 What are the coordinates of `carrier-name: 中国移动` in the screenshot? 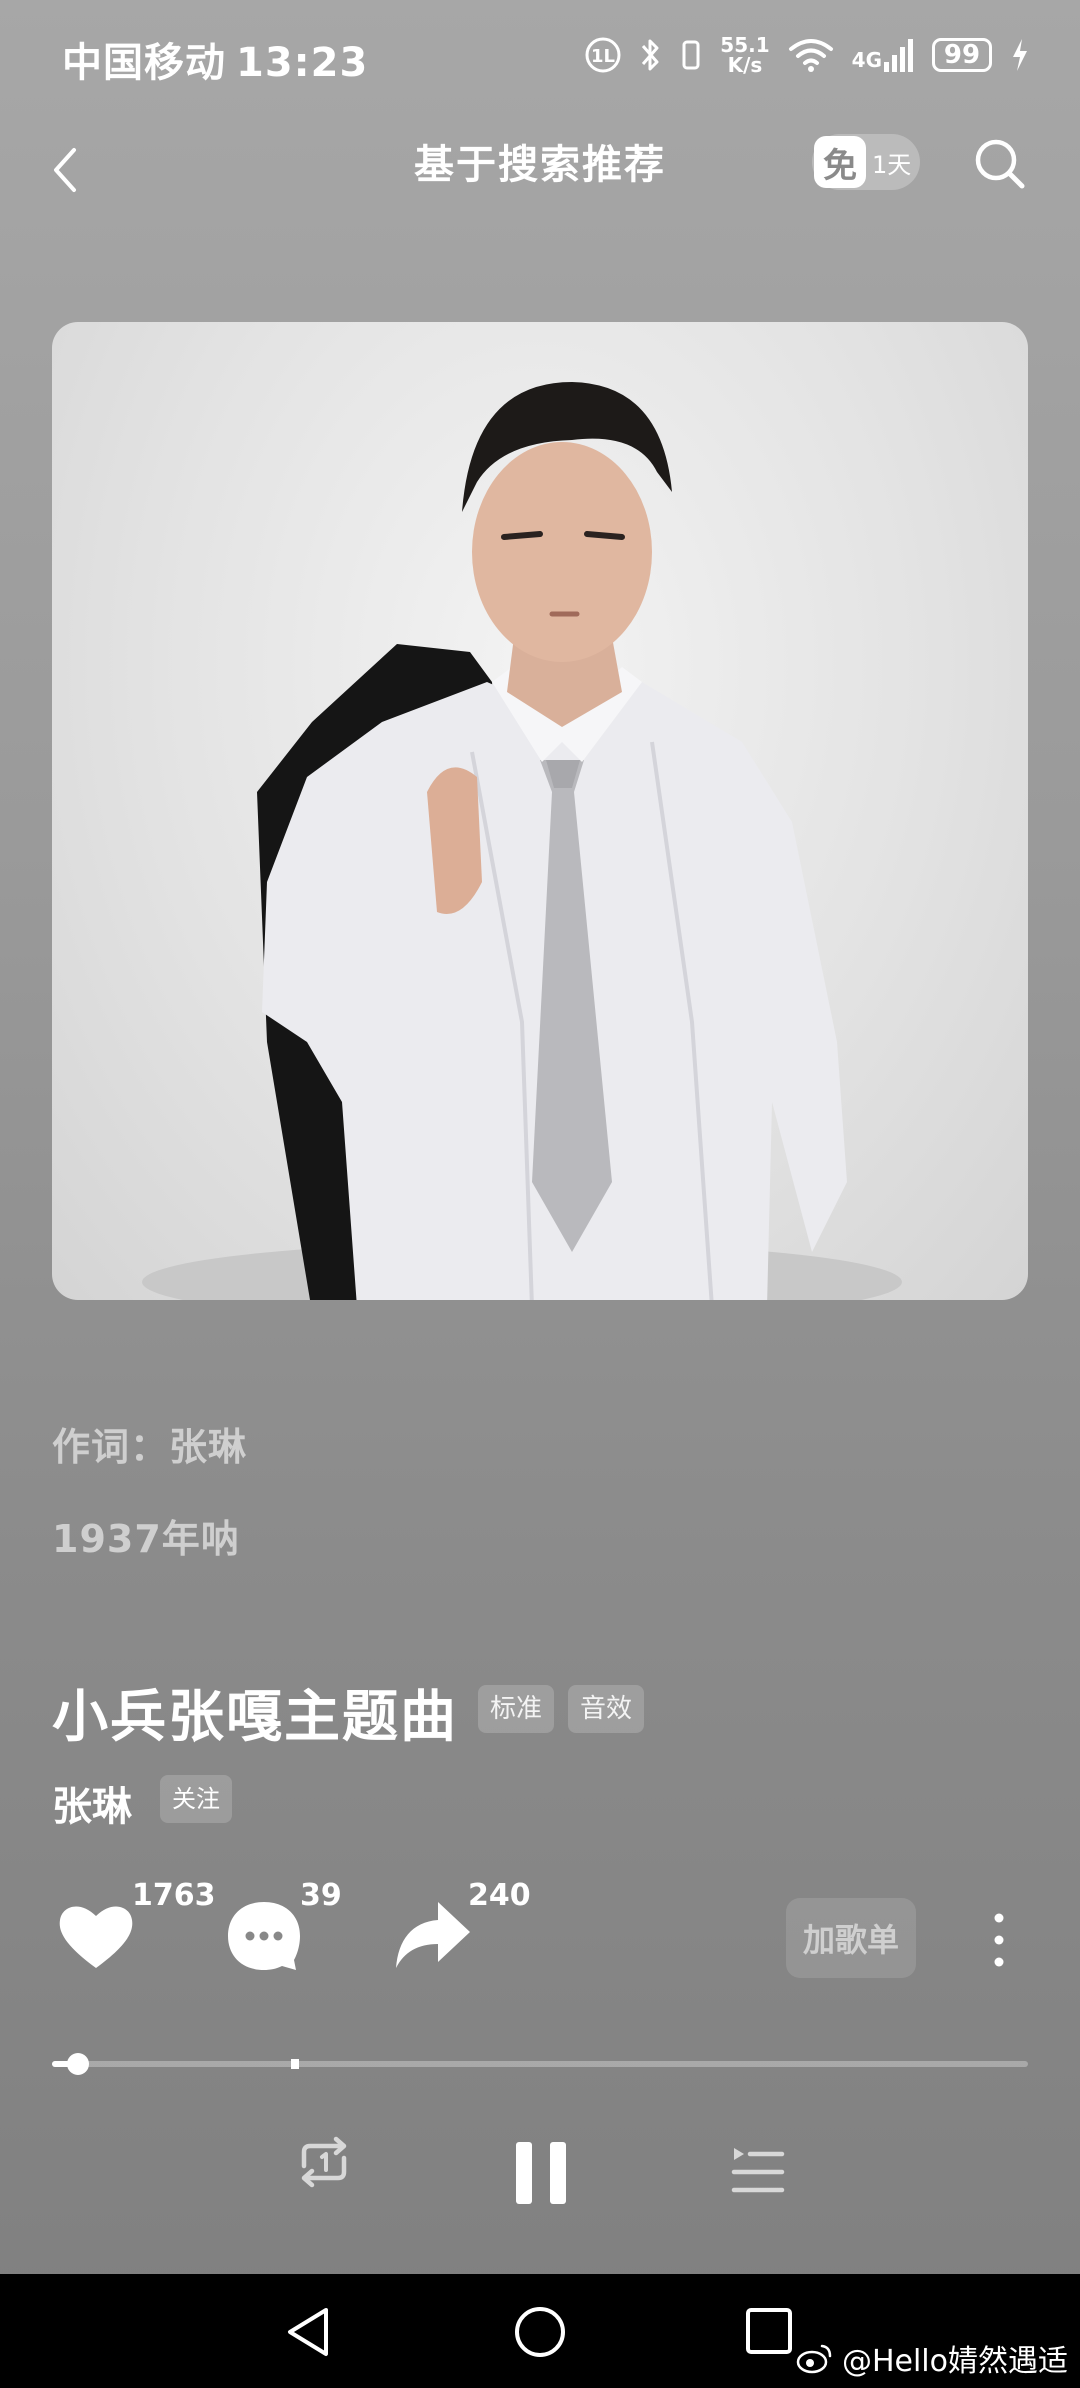 It's located at (144, 63).